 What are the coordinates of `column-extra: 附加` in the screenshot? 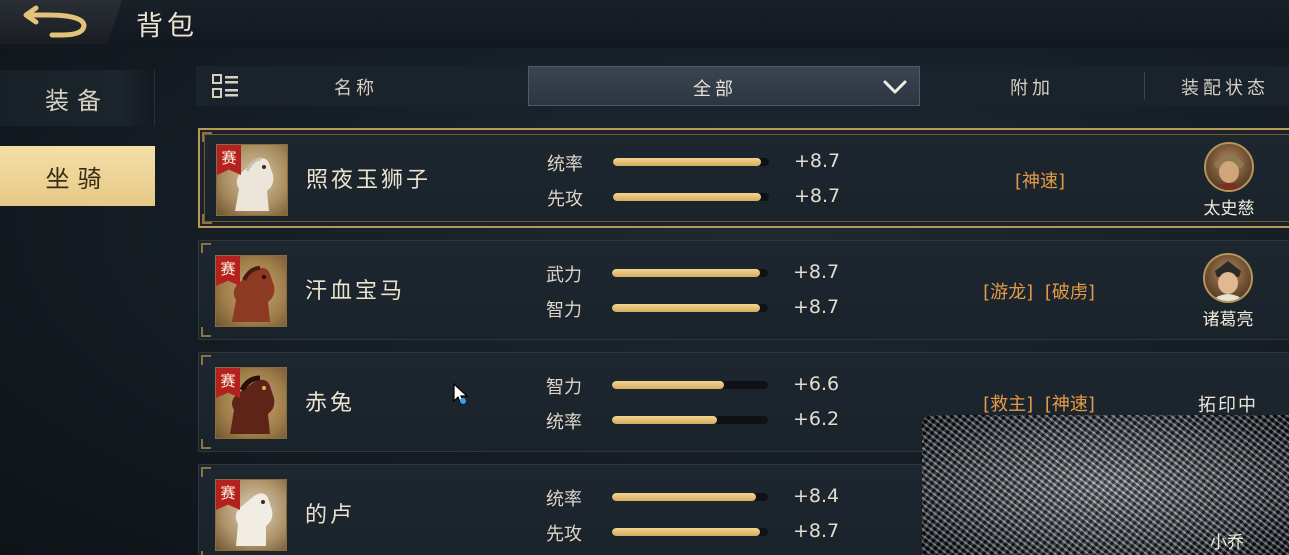 It's located at (1032, 88).